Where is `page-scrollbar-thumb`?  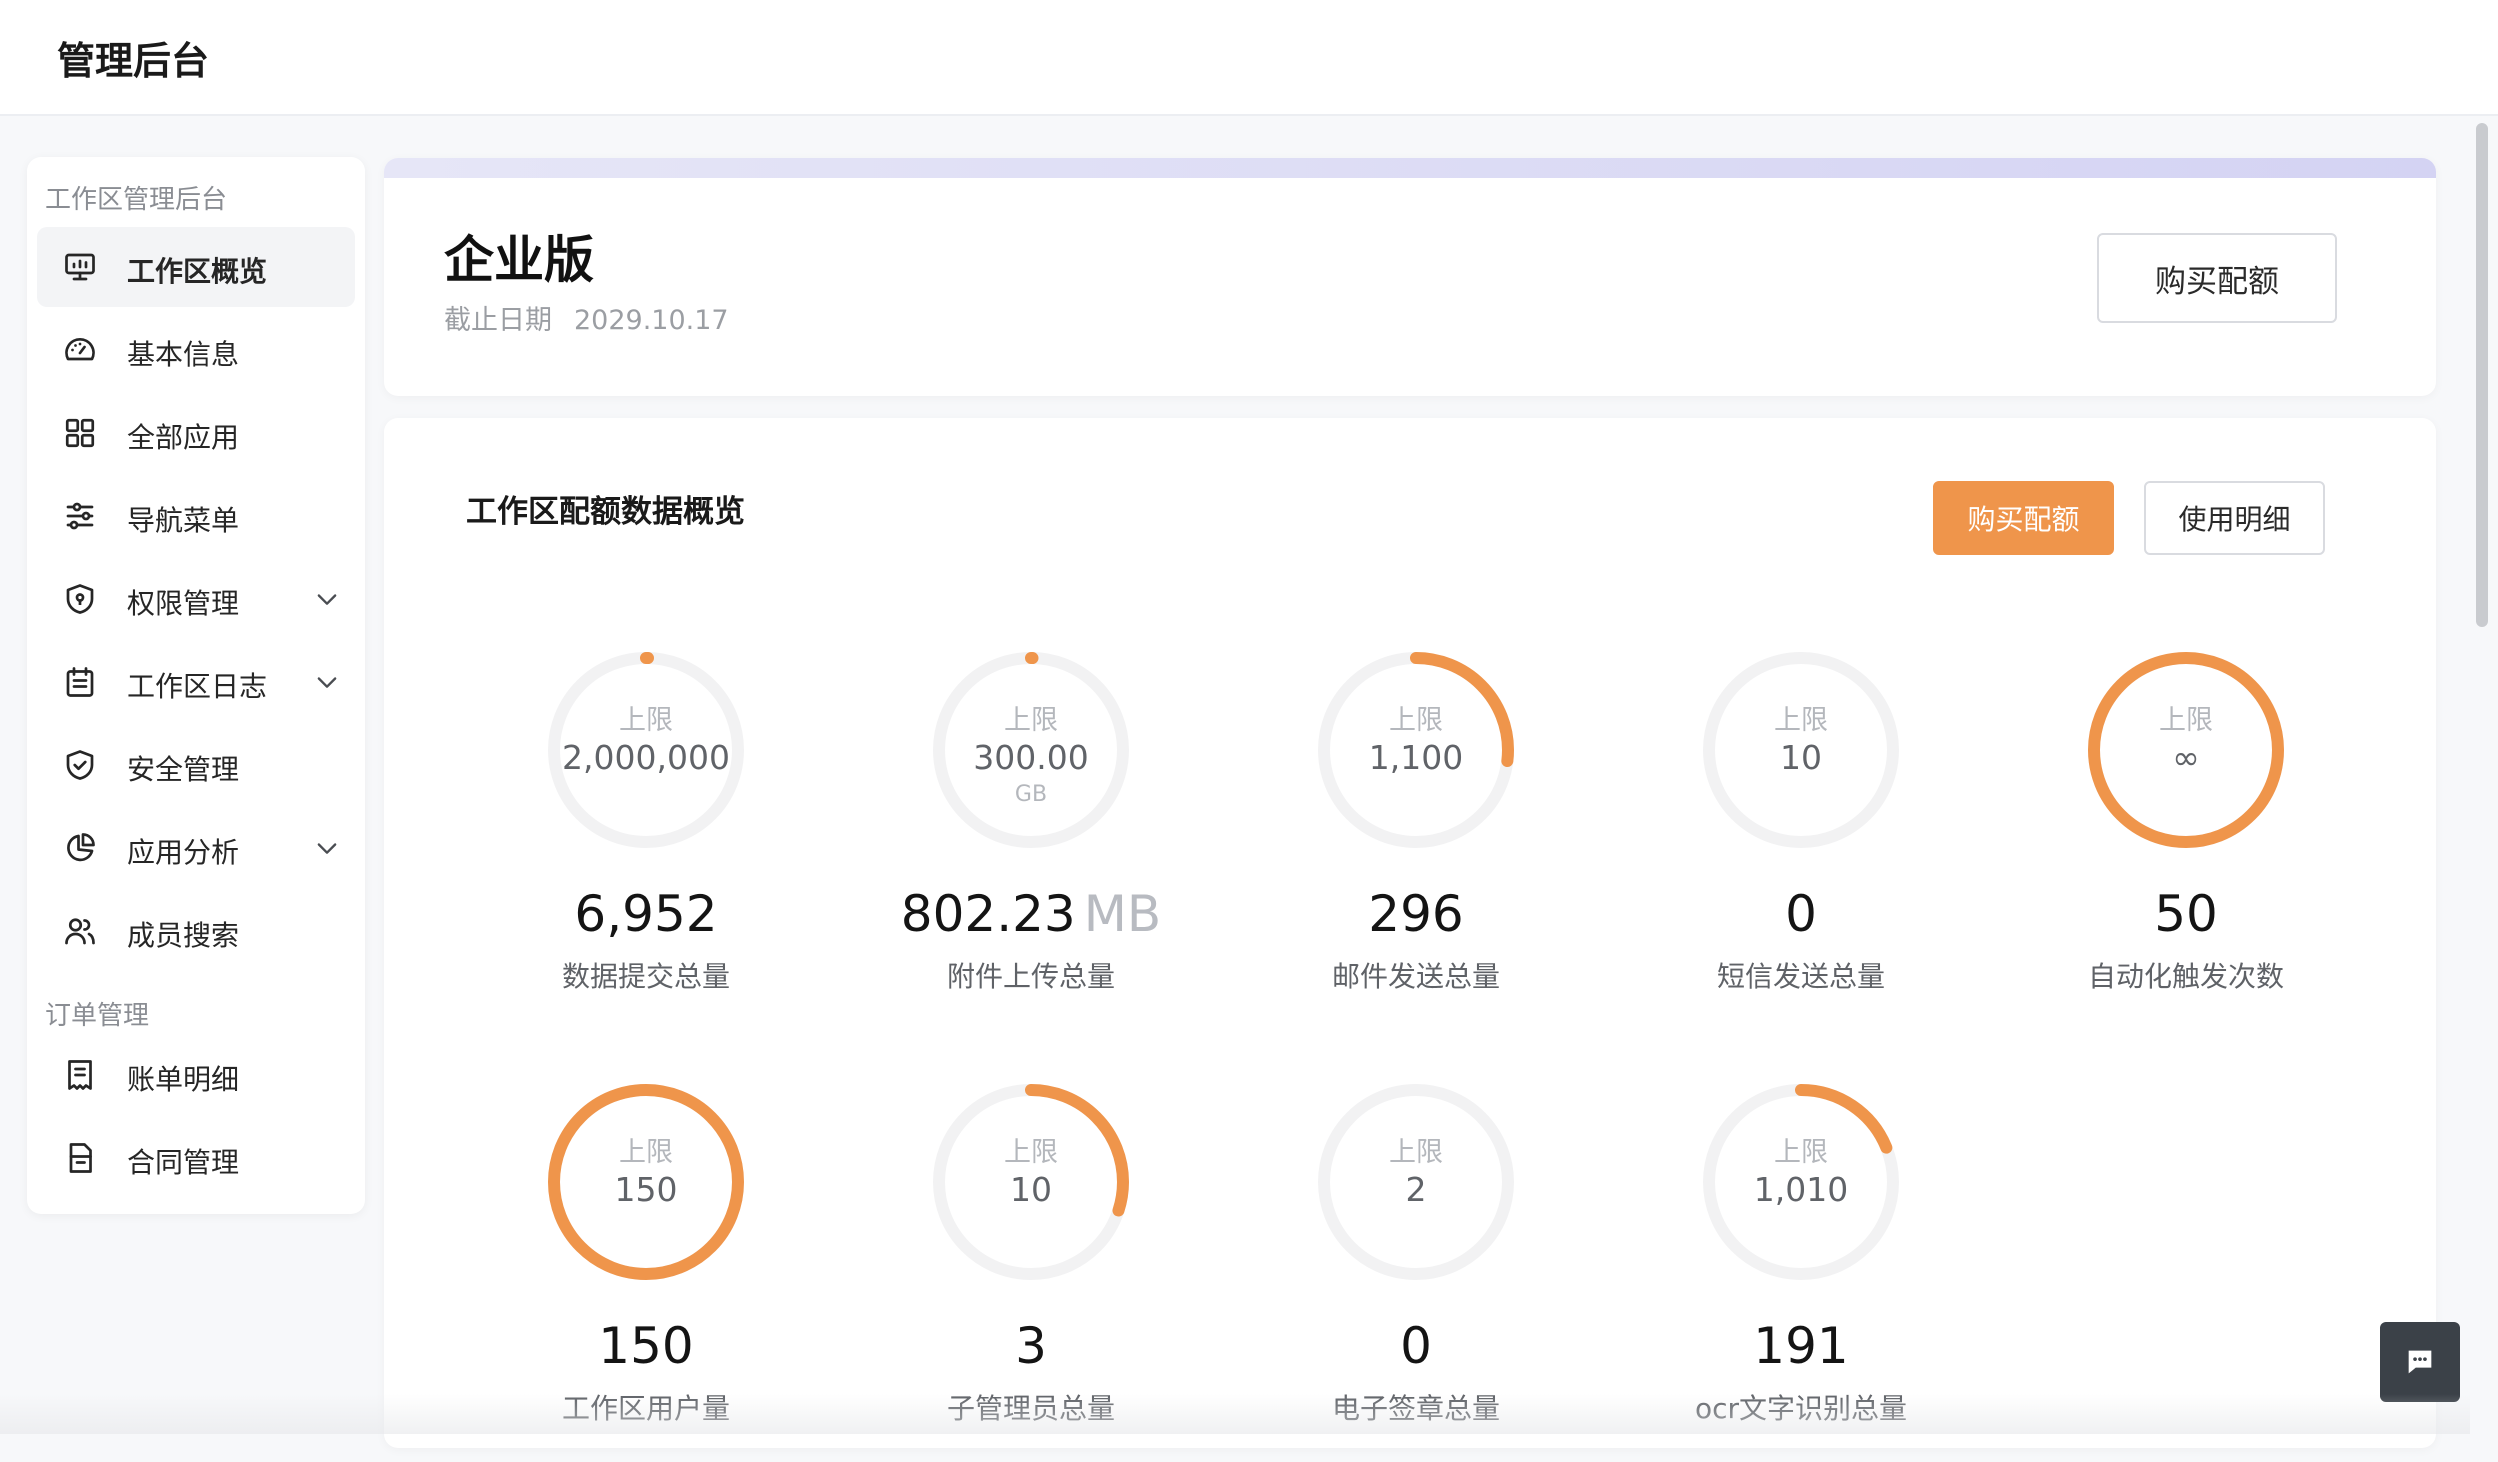 page-scrollbar-thumb is located at coordinates (2482, 375).